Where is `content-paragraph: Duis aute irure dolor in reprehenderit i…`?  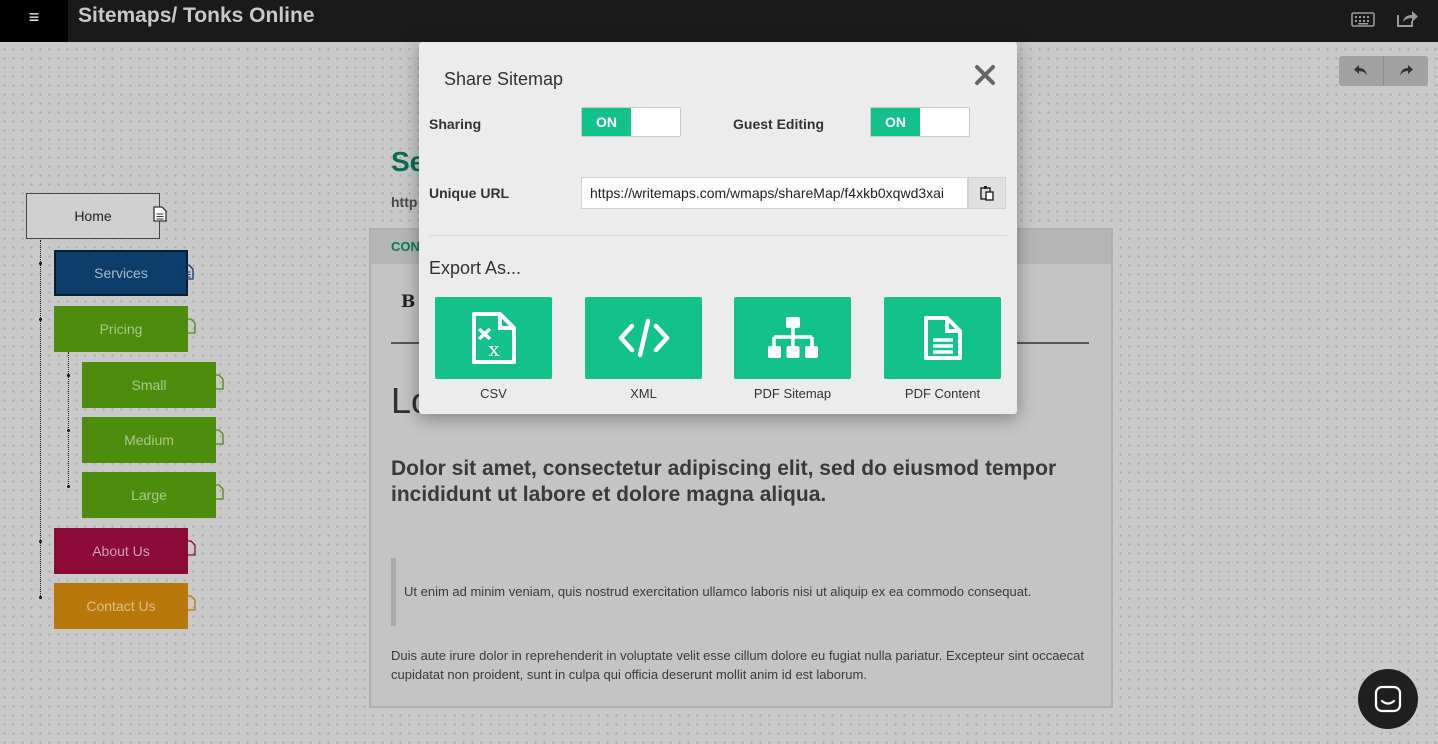
content-paragraph: Duis aute irure dolor in reprehenderit i… is located at coordinates (737, 665).